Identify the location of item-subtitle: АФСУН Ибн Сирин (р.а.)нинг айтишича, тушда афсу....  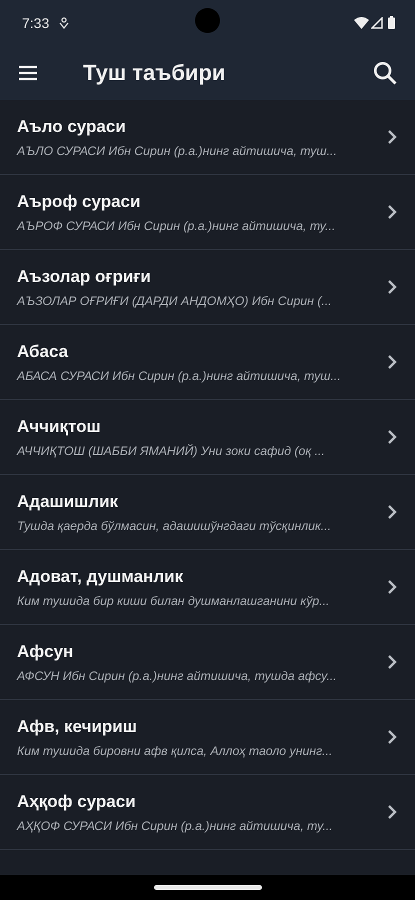
(177, 675).